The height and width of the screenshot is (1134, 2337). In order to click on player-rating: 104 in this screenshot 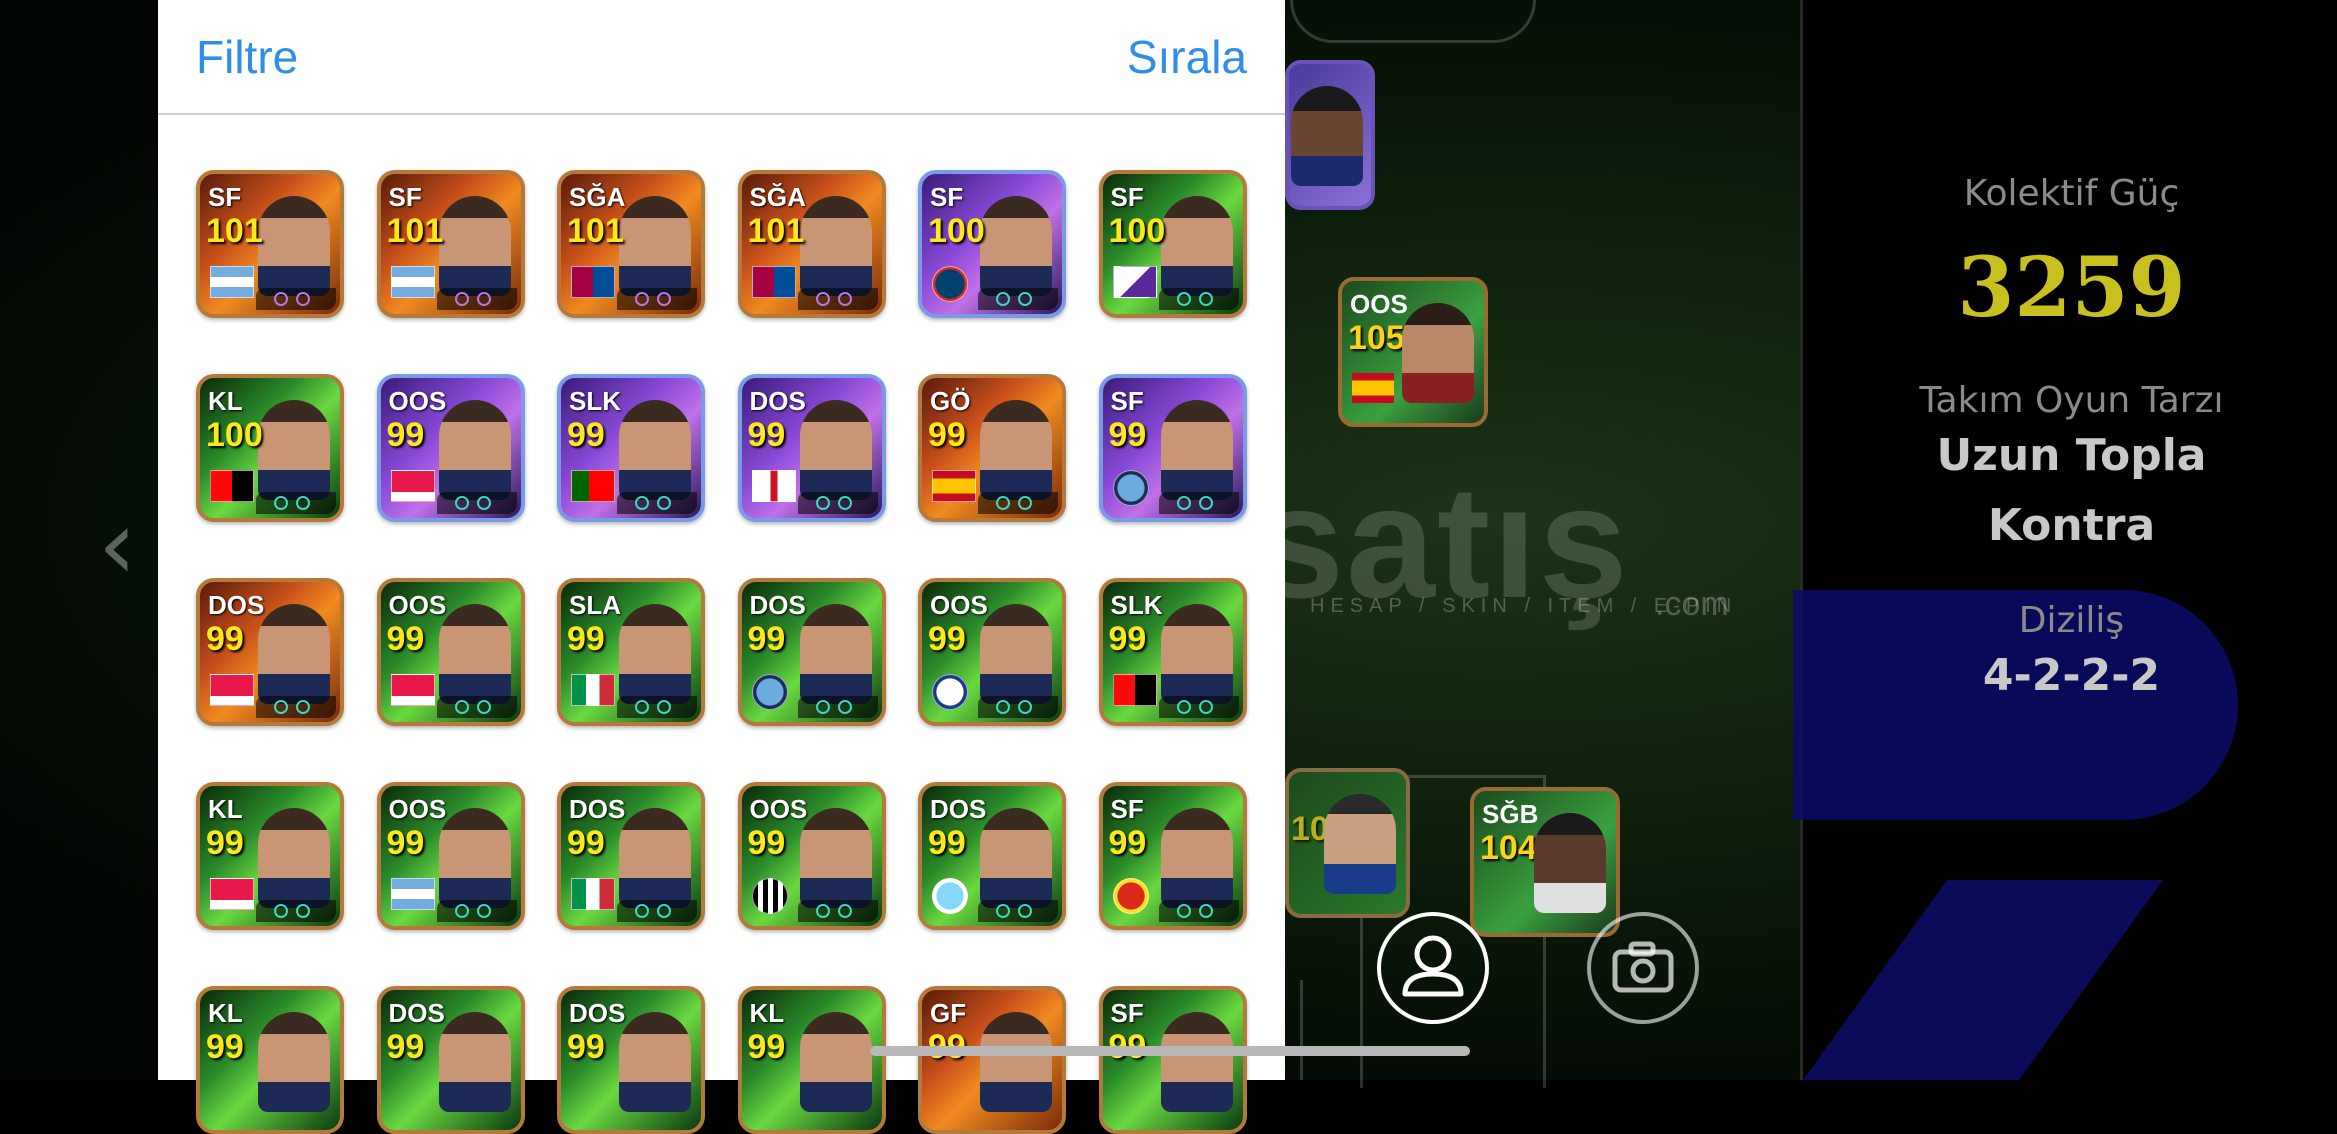, I will do `click(1508, 848)`.